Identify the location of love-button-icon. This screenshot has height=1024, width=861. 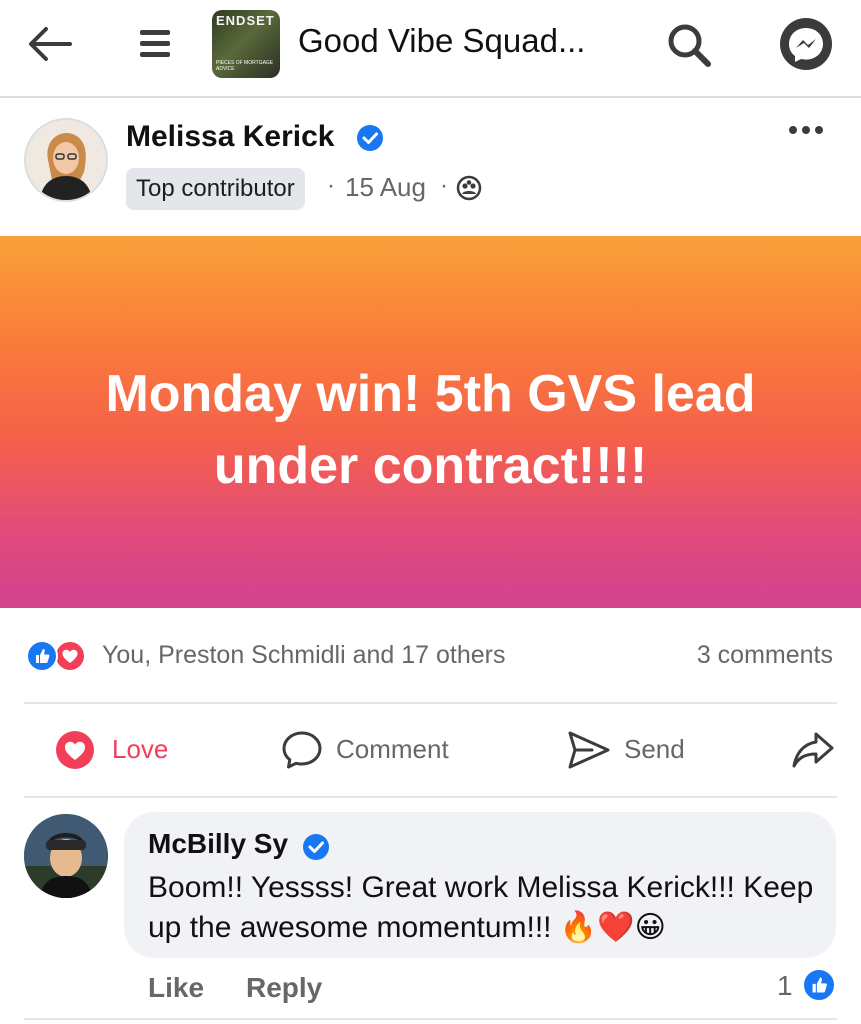
(75, 750).